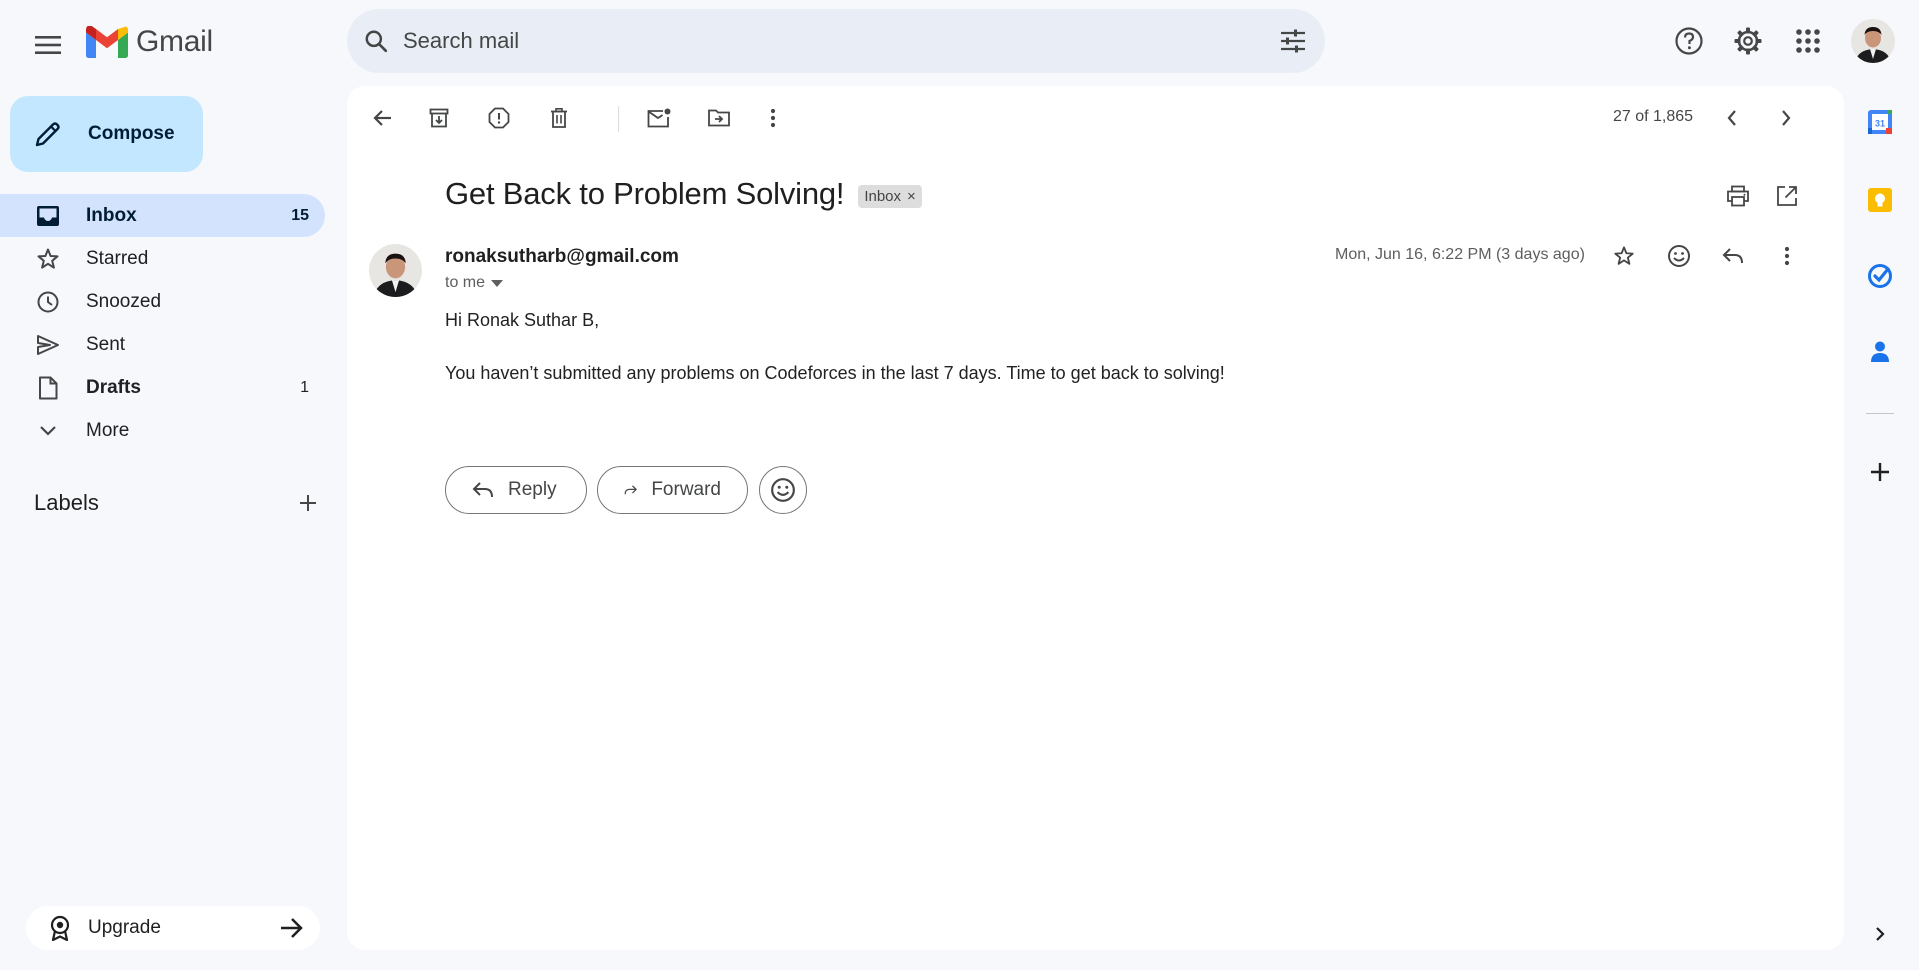 The width and height of the screenshot is (1919, 970). Describe the element at coordinates (162, 215) in the screenshot. I see `sidebar-item-inbox: Inbox 15` at that location.